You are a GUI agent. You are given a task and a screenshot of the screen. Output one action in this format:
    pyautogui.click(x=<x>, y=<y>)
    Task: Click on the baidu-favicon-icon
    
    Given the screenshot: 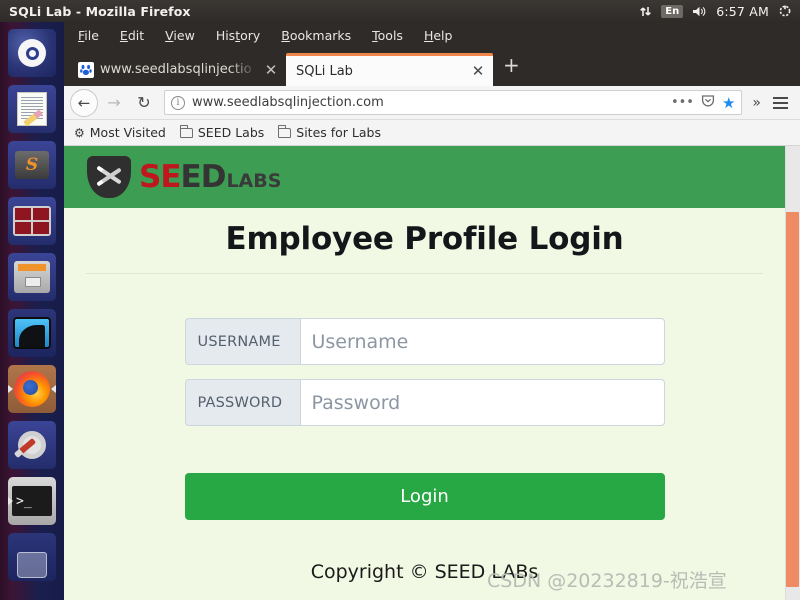 What is the action you would take?
    pyautogui.click(x=86, y=69)
    